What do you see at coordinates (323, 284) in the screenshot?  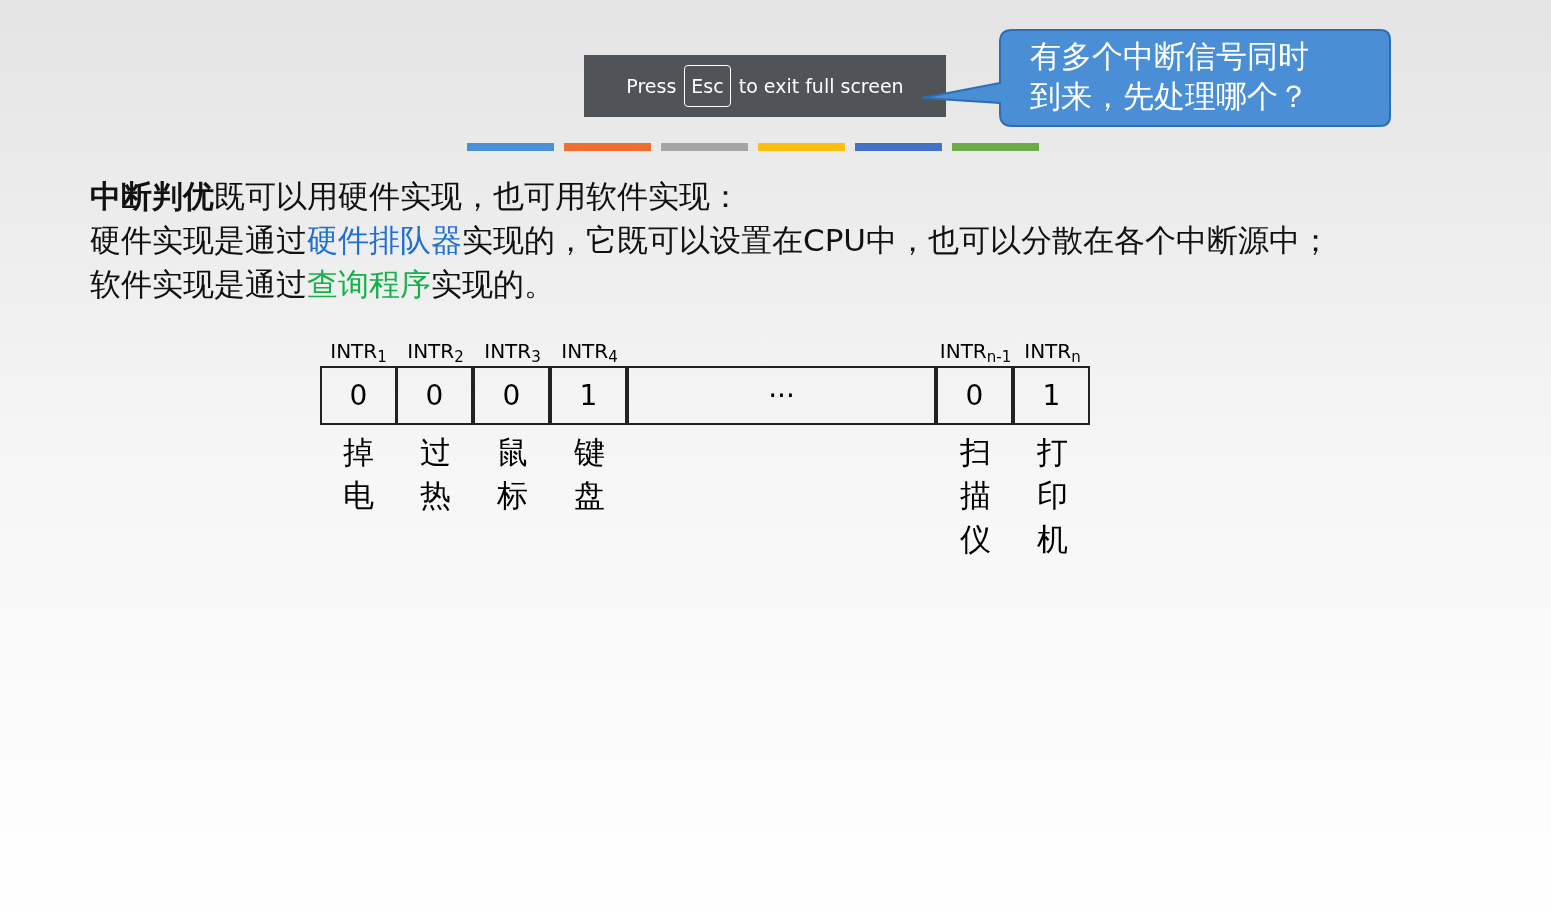 I see `paragraph: 软件实现是通过查询程序实现的。` at bounding box center [323, 284].